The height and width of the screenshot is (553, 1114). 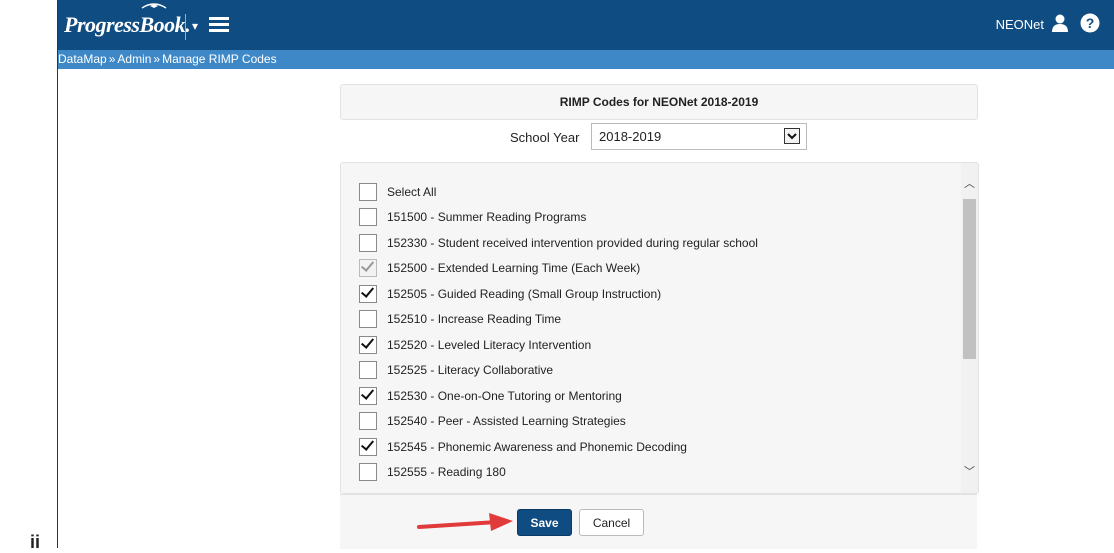 What do you see at coordinates (195, 26) in the screenshot?
I see `app-switch-dropdown-icon: ▾` at bounding box center [195, 26].